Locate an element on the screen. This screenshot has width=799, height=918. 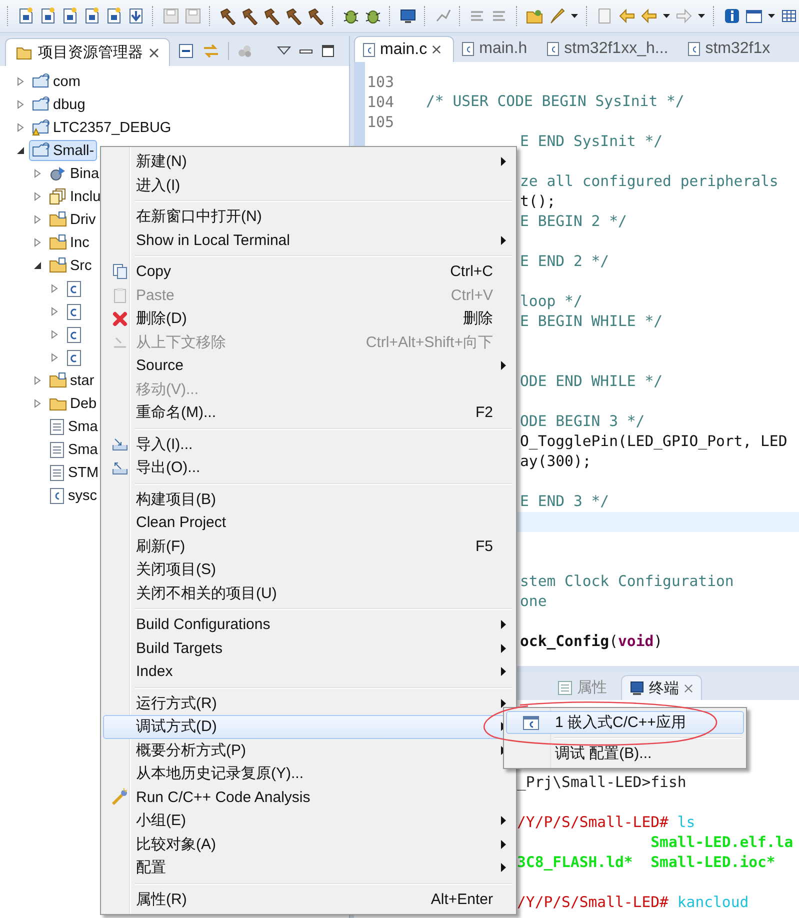
tab-label: main.h is located at coordinates (503, 49).